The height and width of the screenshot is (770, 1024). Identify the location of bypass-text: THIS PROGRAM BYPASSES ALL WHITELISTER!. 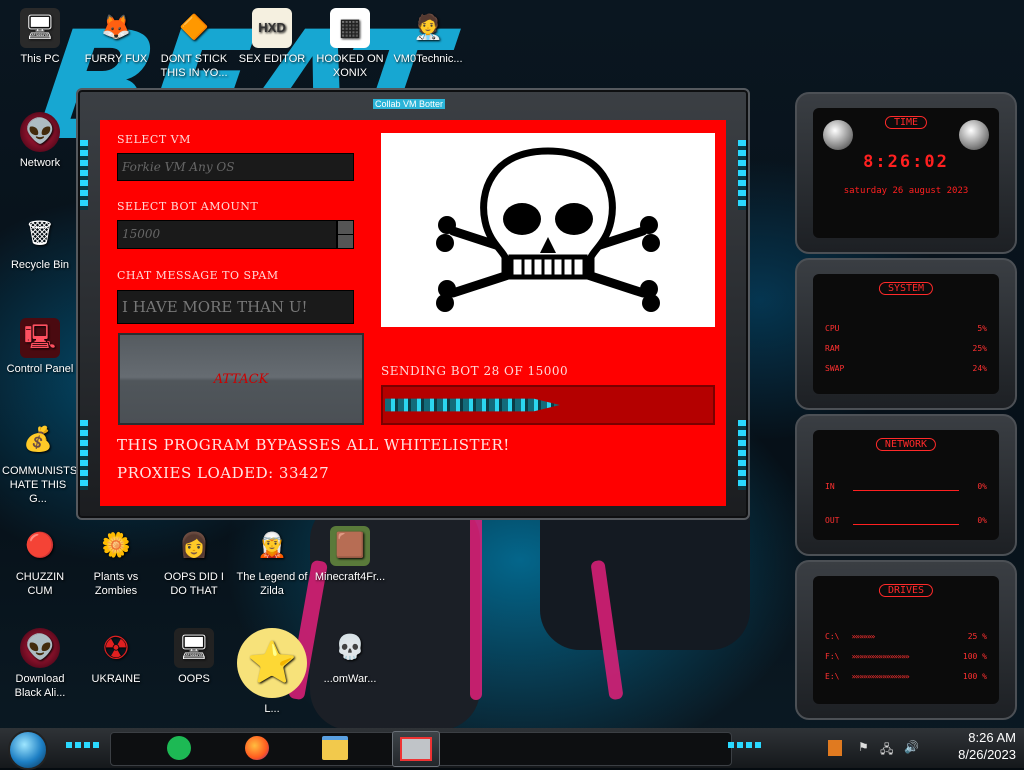
(313, 445).